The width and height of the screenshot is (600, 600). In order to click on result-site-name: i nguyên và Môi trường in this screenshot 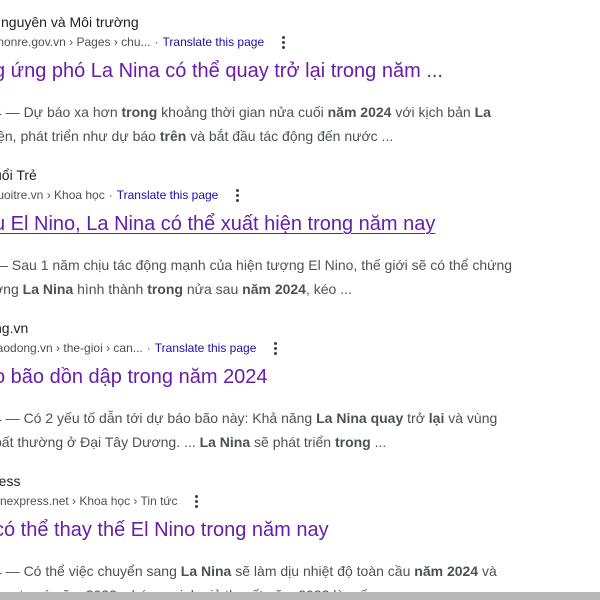, I will do `click(69, 22)`.